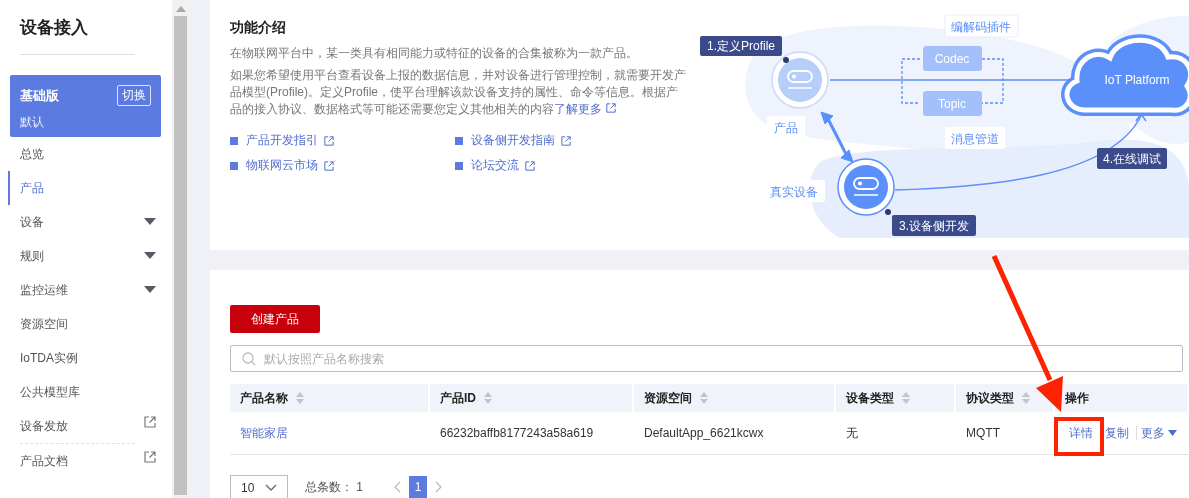  I want to click on double-arrow, so click(837, 137).